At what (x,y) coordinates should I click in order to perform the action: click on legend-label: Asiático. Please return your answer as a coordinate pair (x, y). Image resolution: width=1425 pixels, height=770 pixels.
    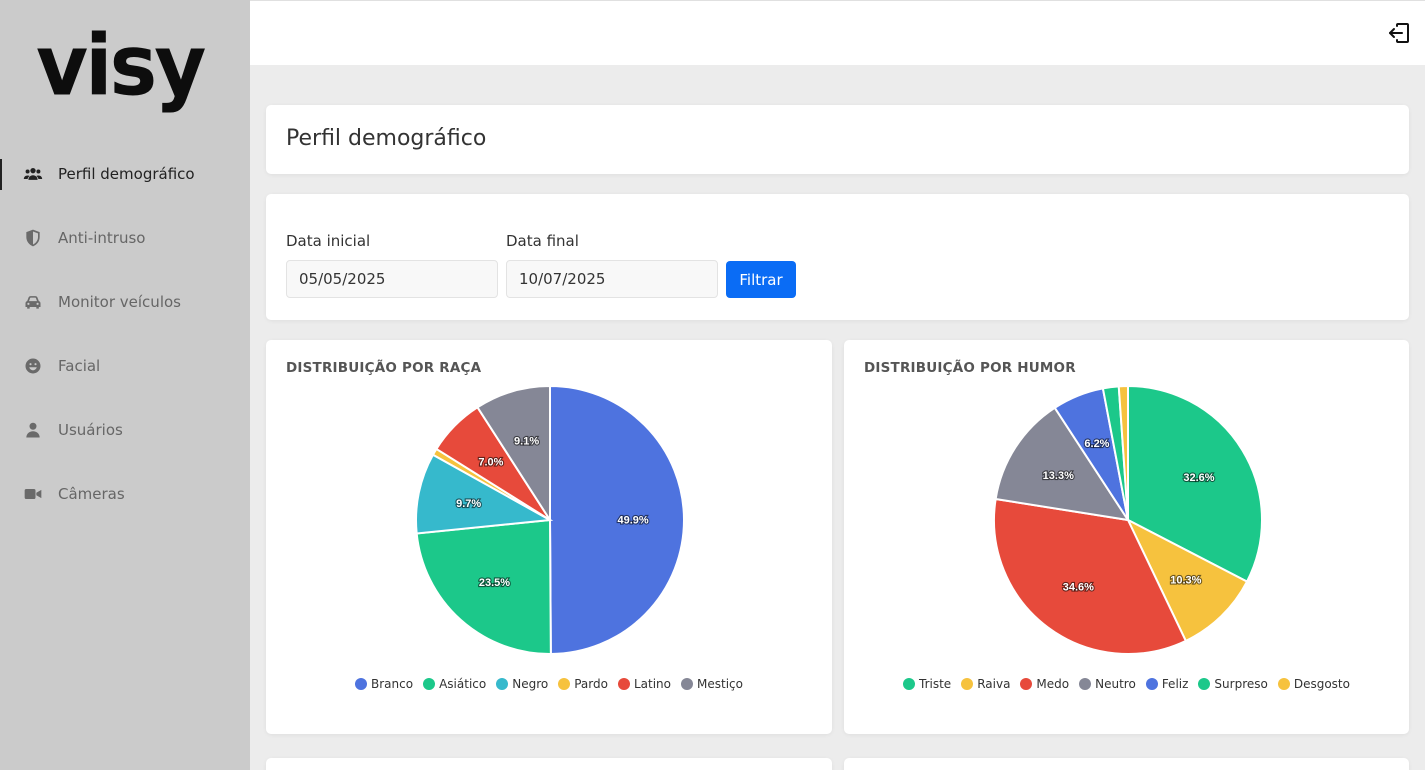
    Looking at the image, I should click on (463, 684).